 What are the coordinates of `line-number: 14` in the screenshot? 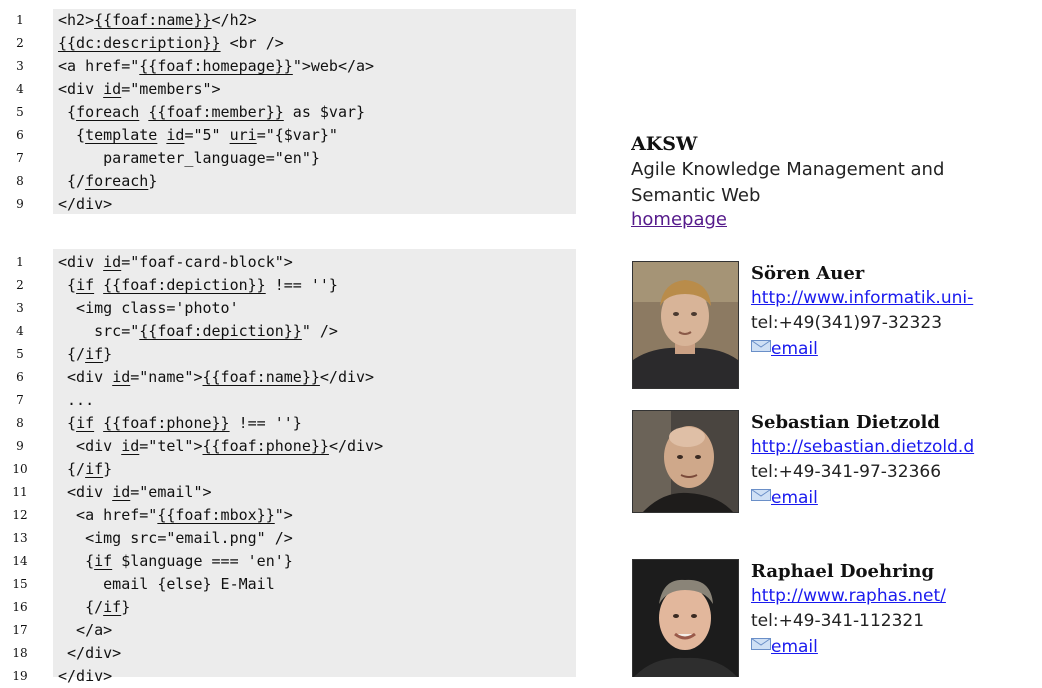 It's located at (20, 561).